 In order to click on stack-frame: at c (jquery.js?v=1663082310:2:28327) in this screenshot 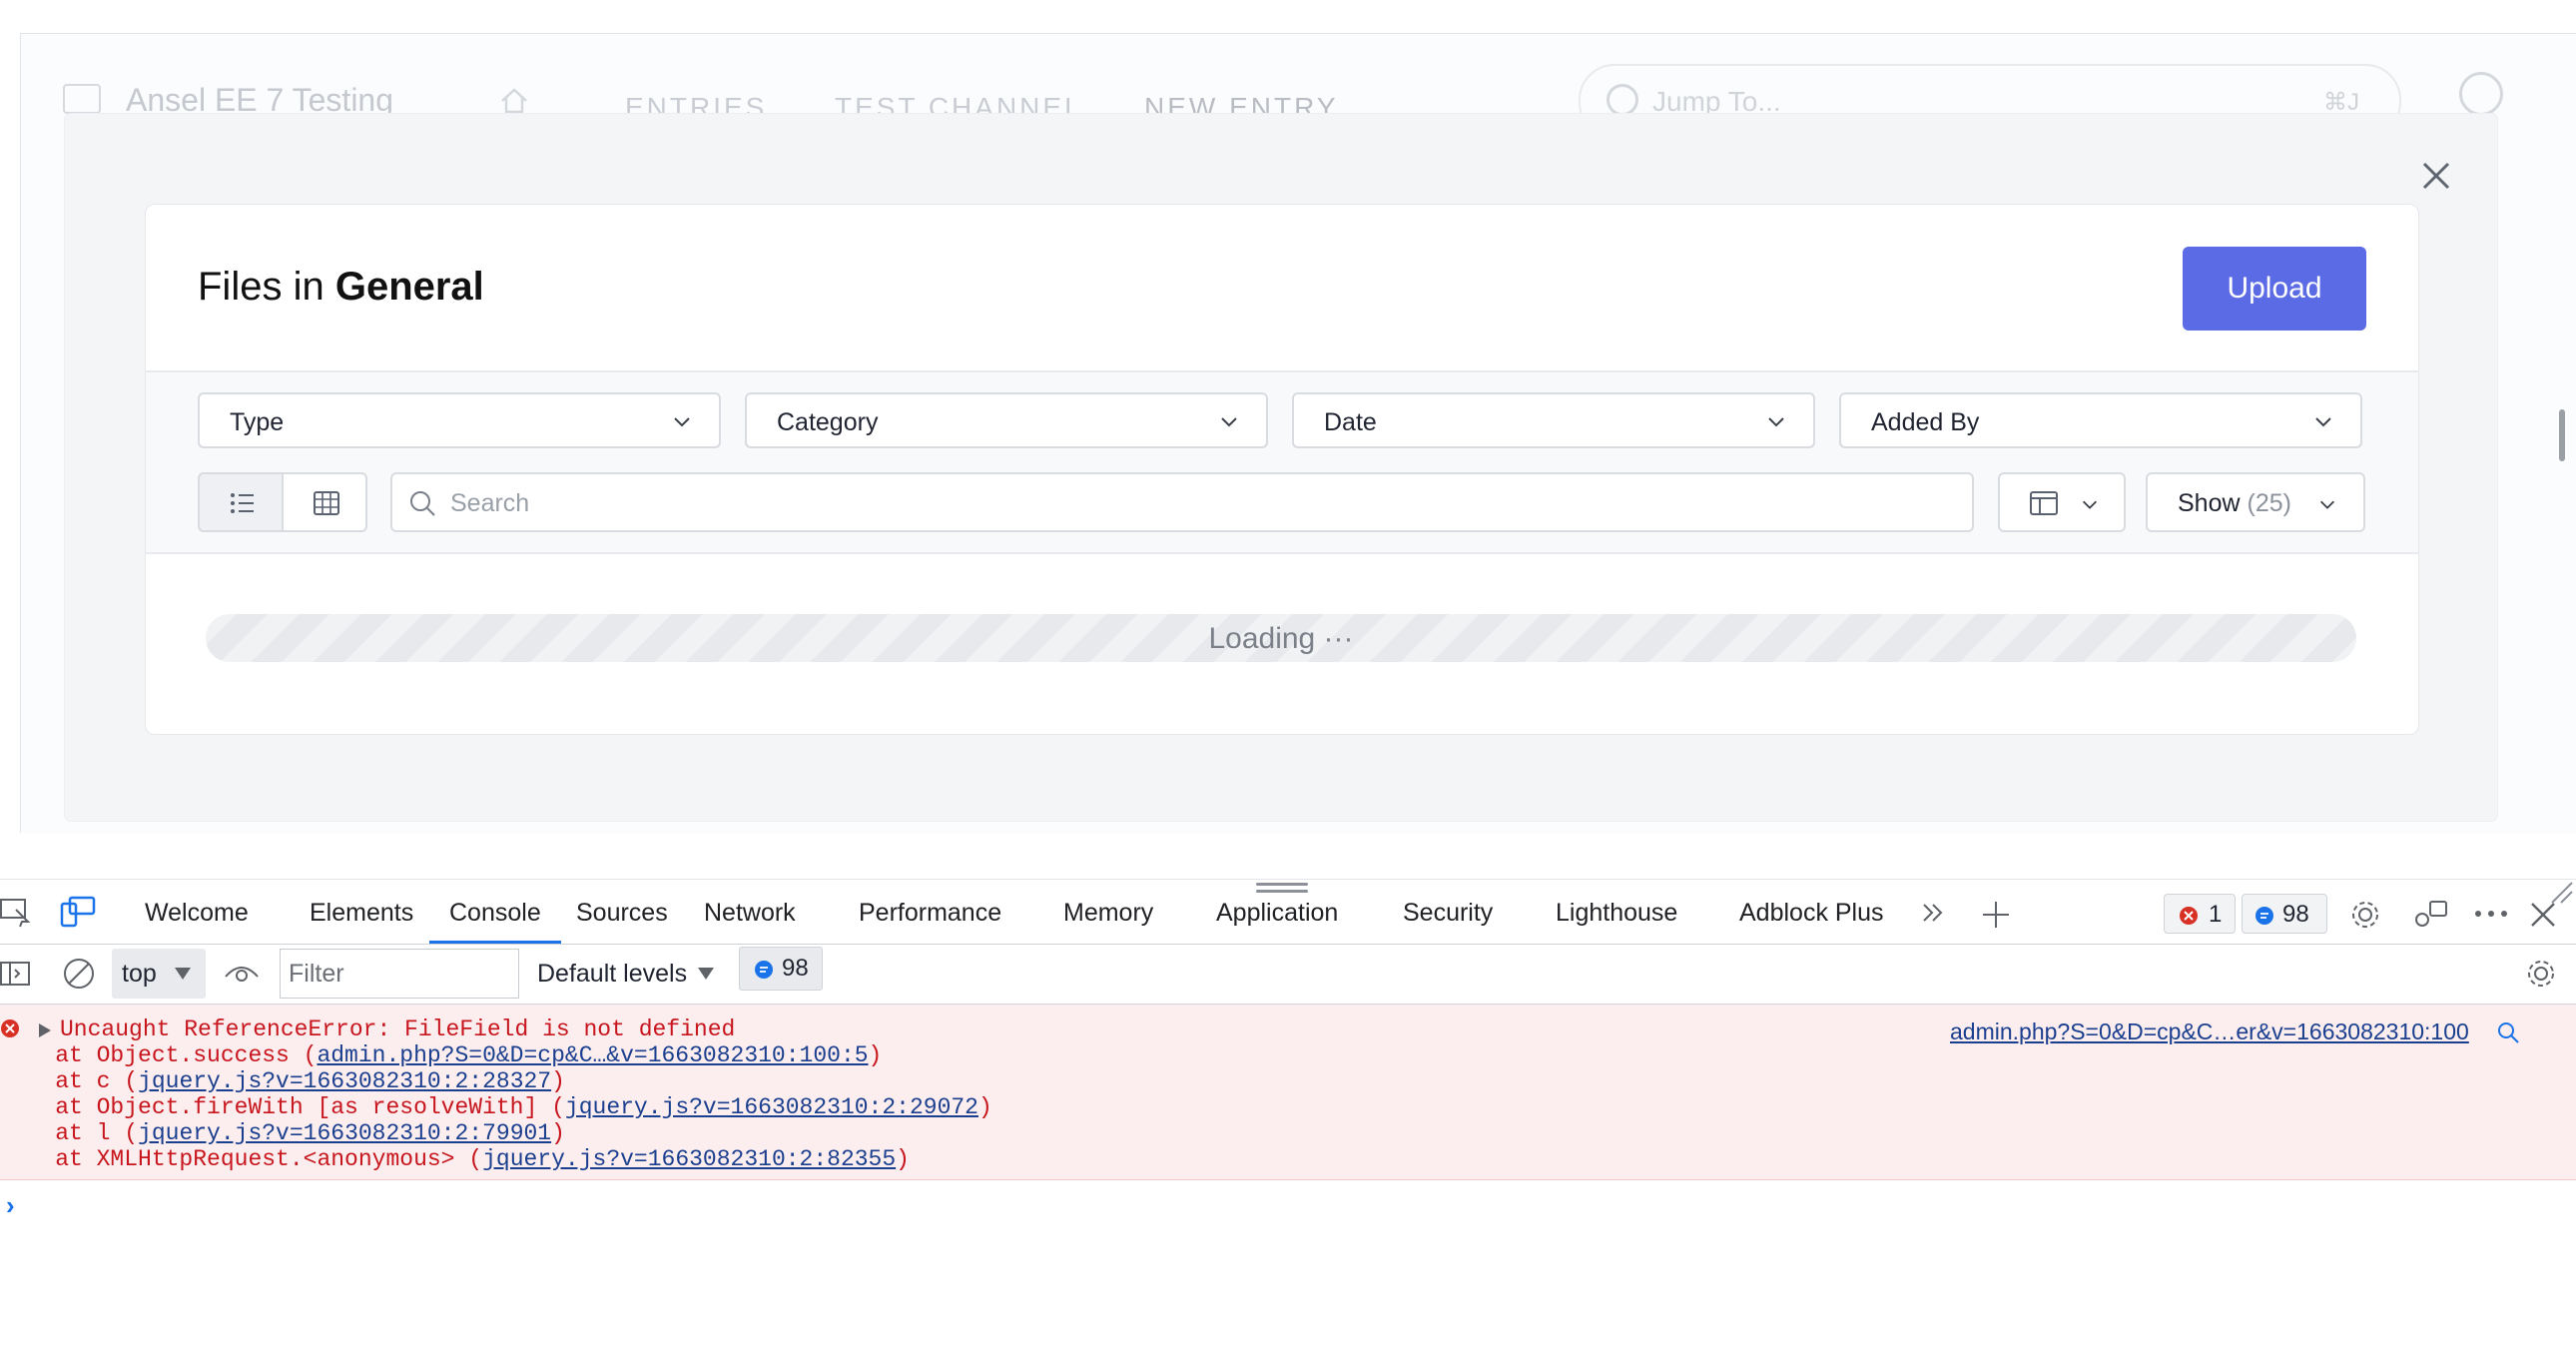, I will do `click(282, 1081)`.